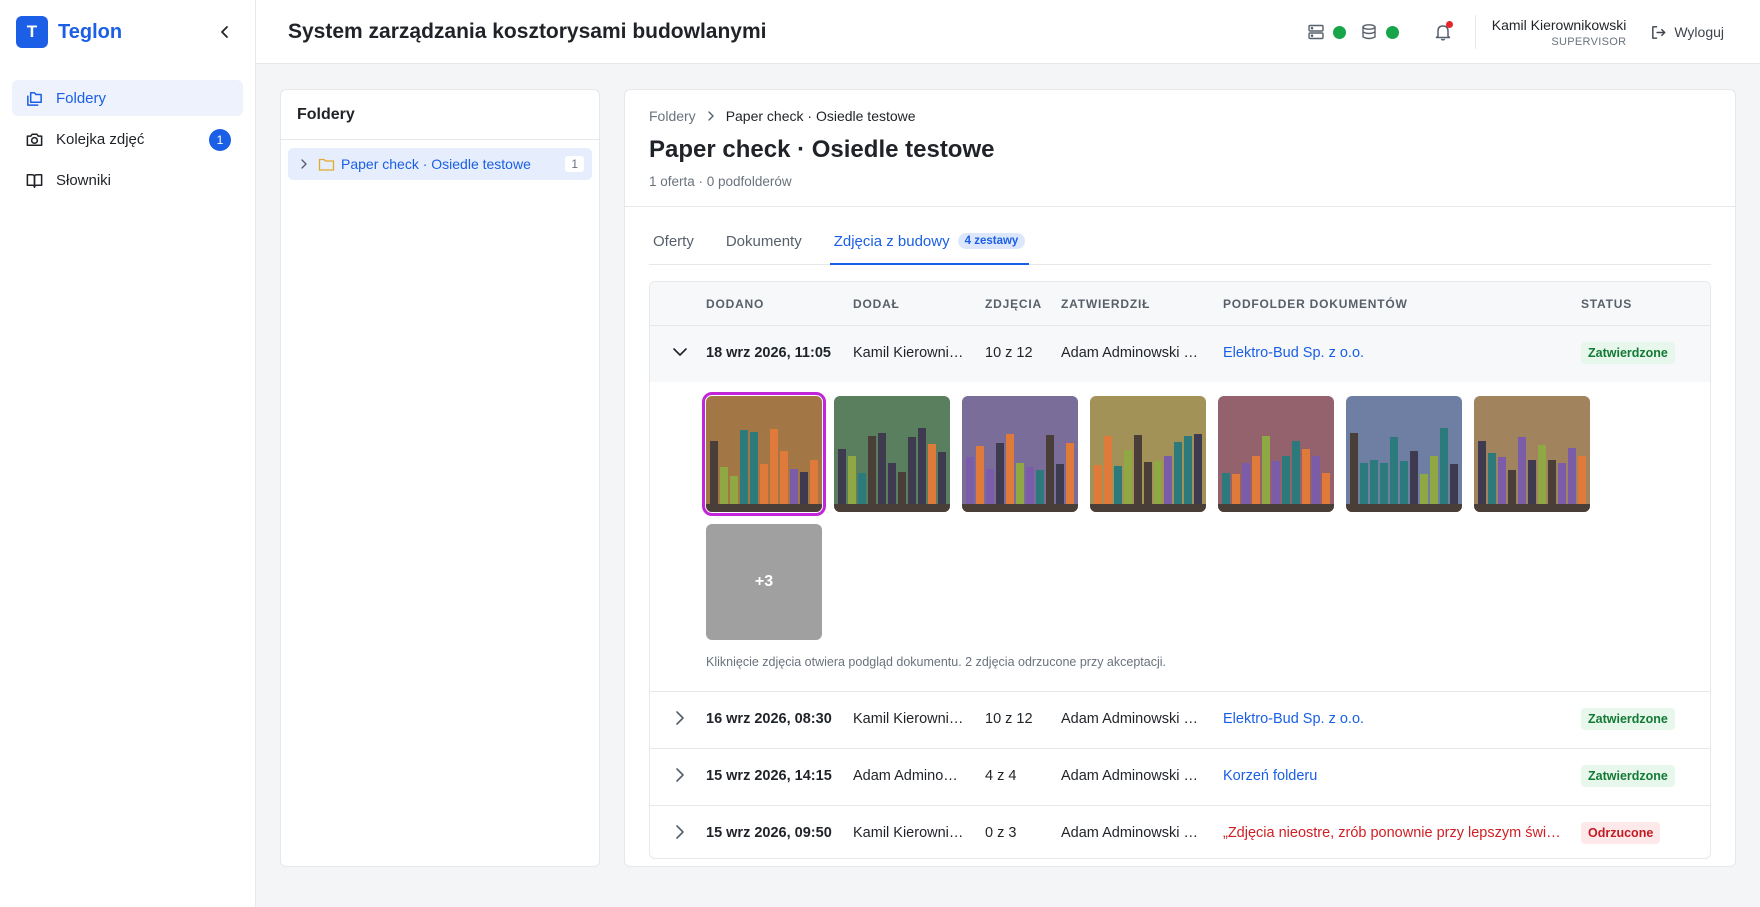  I want to click on user-name: Kamil Kierownikowski, so click(1559, 24).